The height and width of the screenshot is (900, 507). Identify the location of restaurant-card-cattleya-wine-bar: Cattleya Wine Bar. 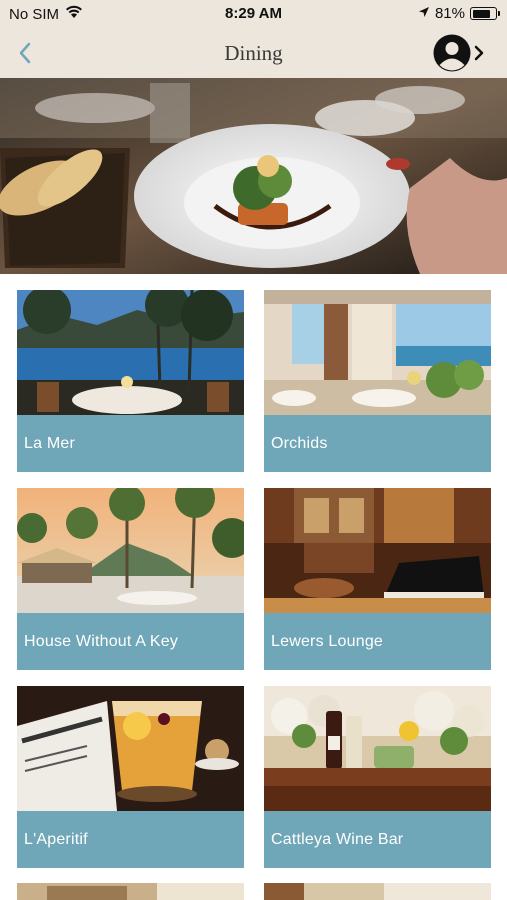
(377, 777).